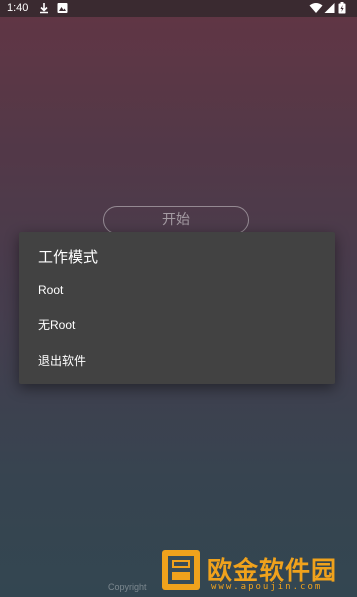  I want to click on dialog-option-label: Root, so click(51, 290).